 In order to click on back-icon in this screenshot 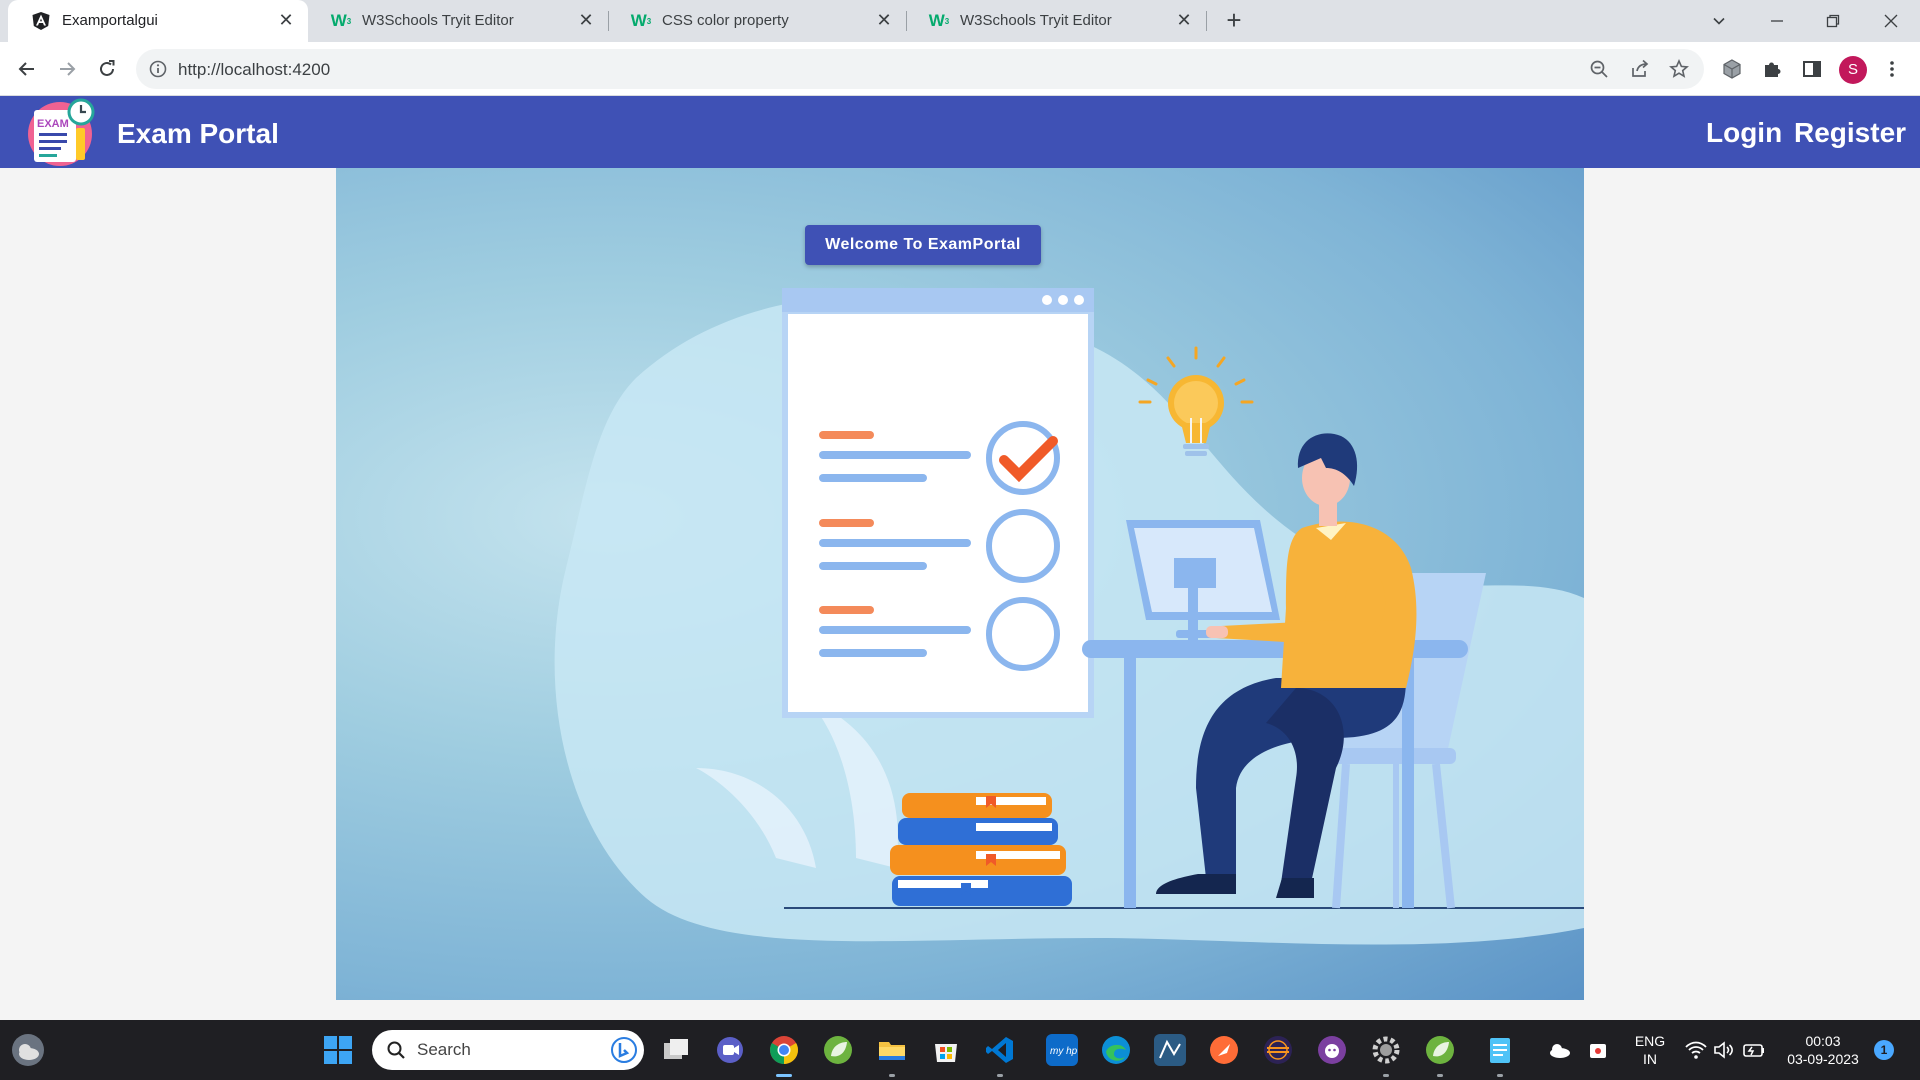, I will do `click(27, 69)`.